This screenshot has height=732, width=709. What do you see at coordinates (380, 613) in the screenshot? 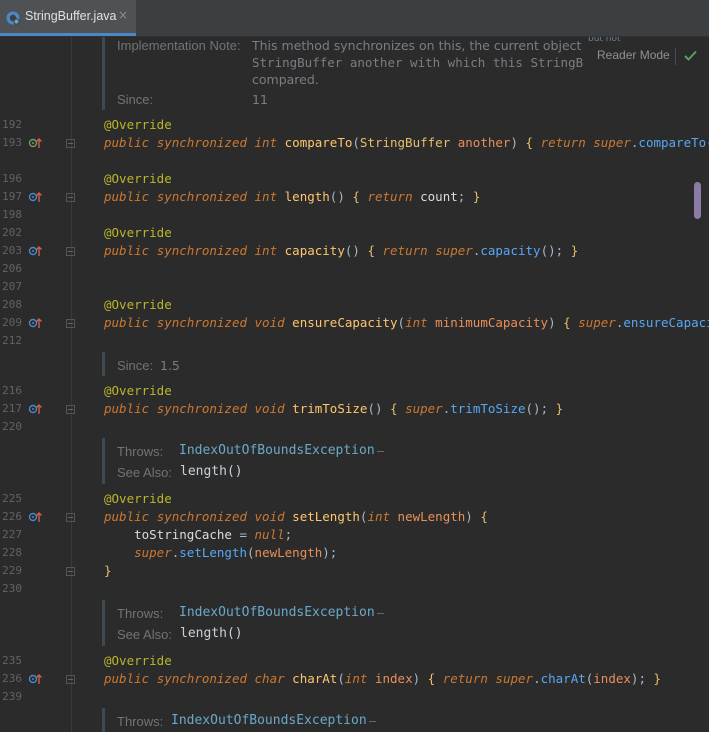
I see `doc-dash: –` at bounding box center [380, 613].